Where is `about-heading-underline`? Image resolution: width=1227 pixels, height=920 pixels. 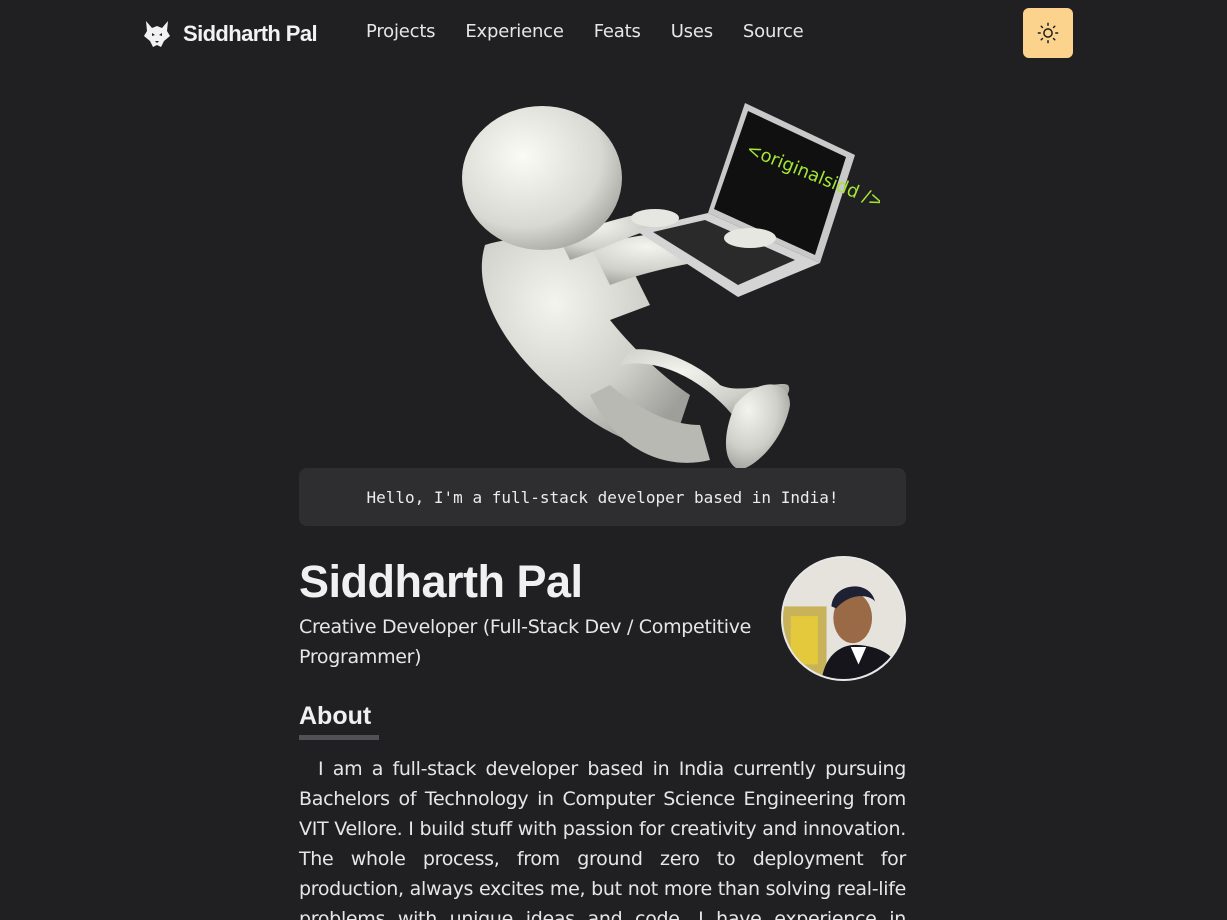
about-heading-underline is located at coordinates (339, 737).